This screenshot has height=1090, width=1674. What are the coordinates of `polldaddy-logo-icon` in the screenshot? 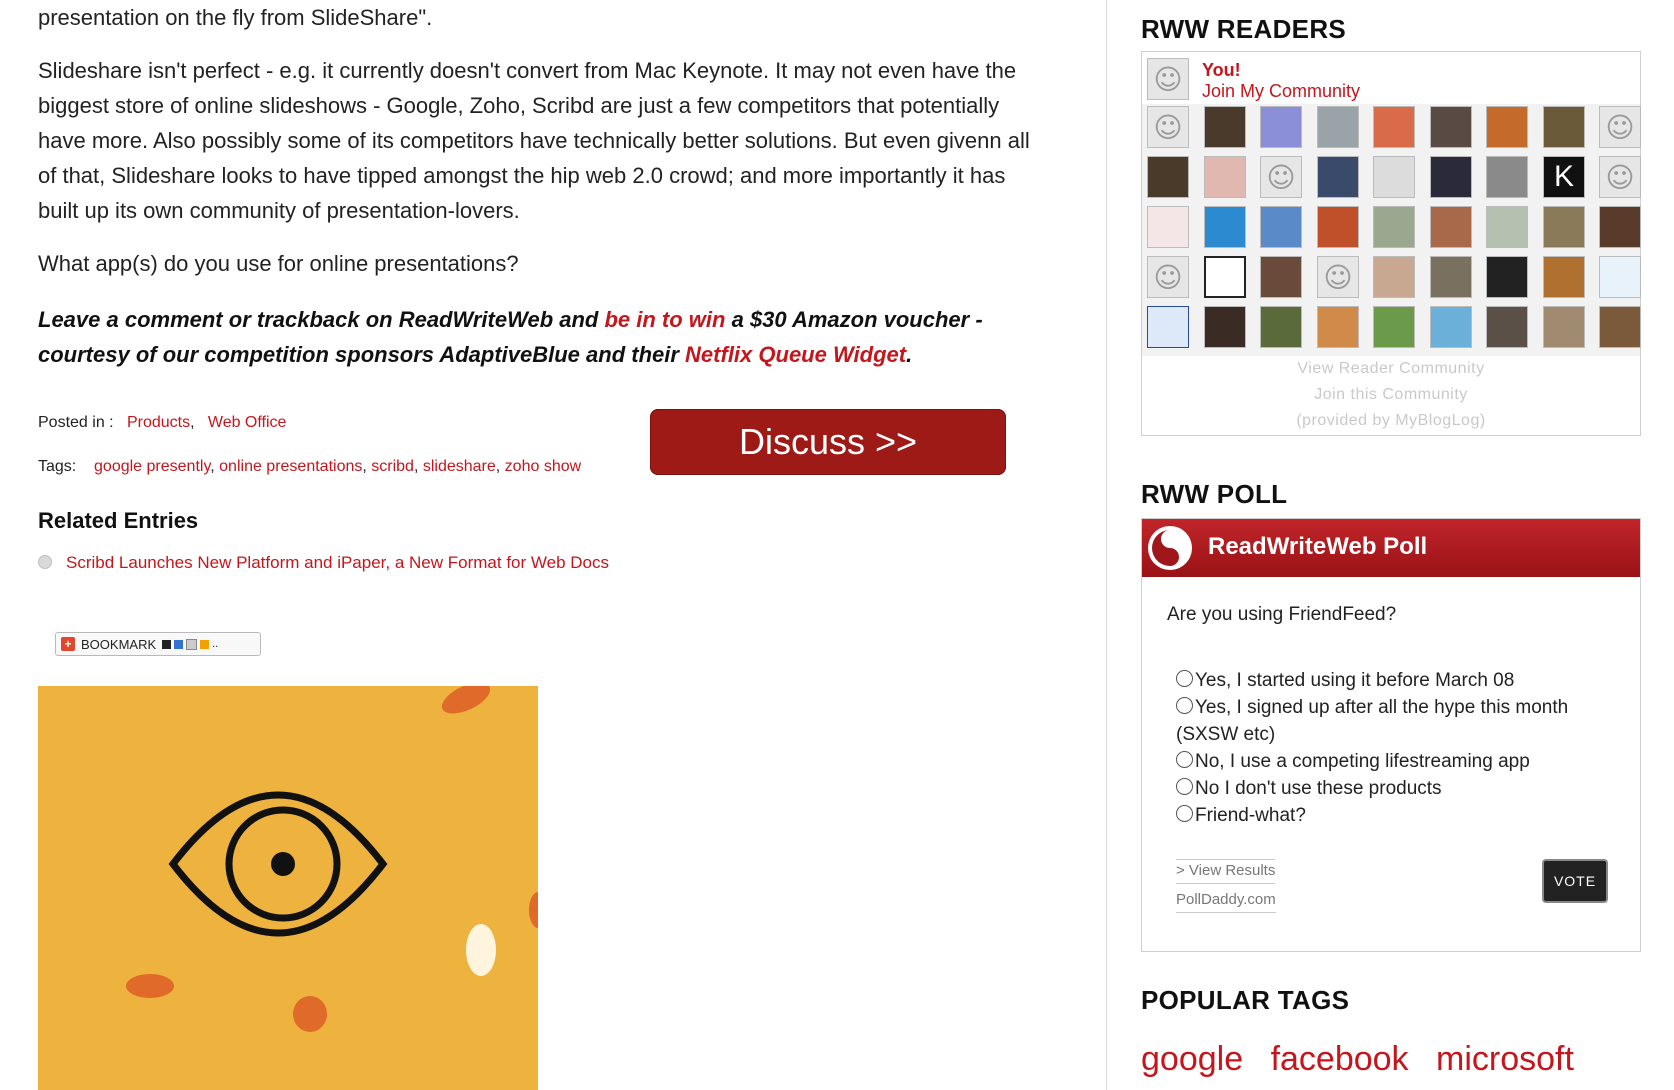 It's located at (1170, 548).